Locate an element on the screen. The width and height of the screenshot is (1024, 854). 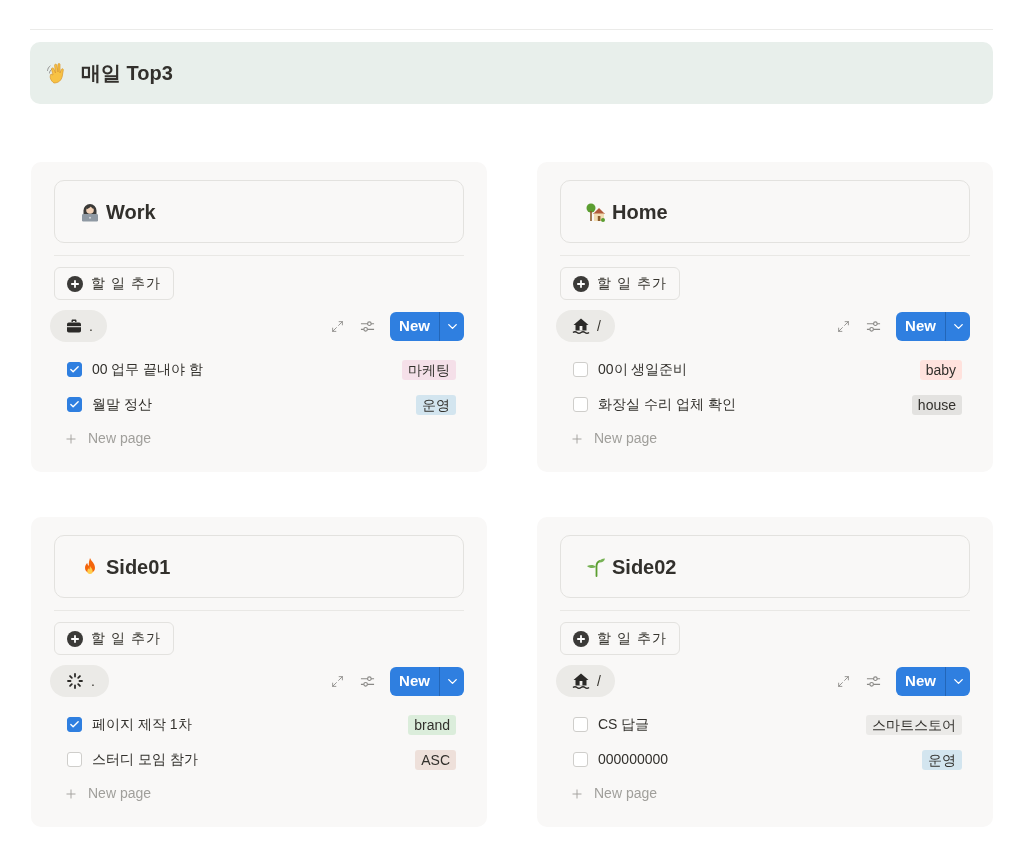
task-title: 페이지 제작 1차 is located at coordinates (142, 724).